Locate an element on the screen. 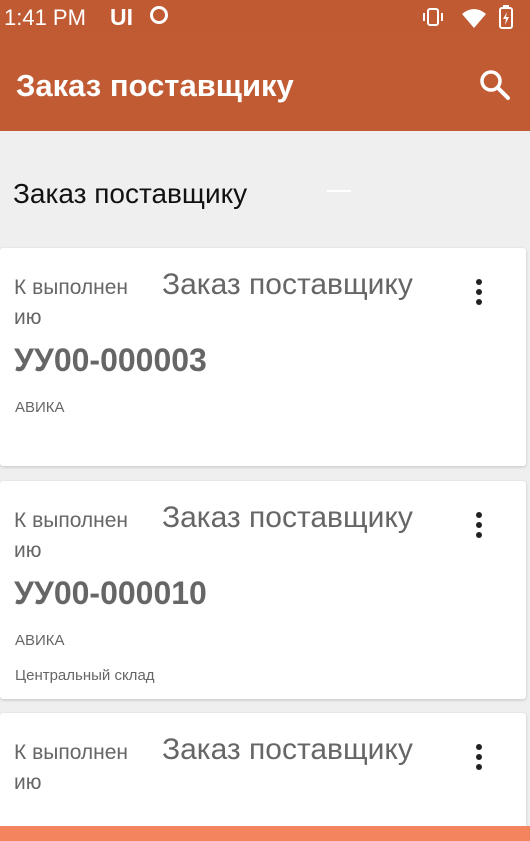 The image size is (530, 841). search-icon is located at coordinates (495, 85).